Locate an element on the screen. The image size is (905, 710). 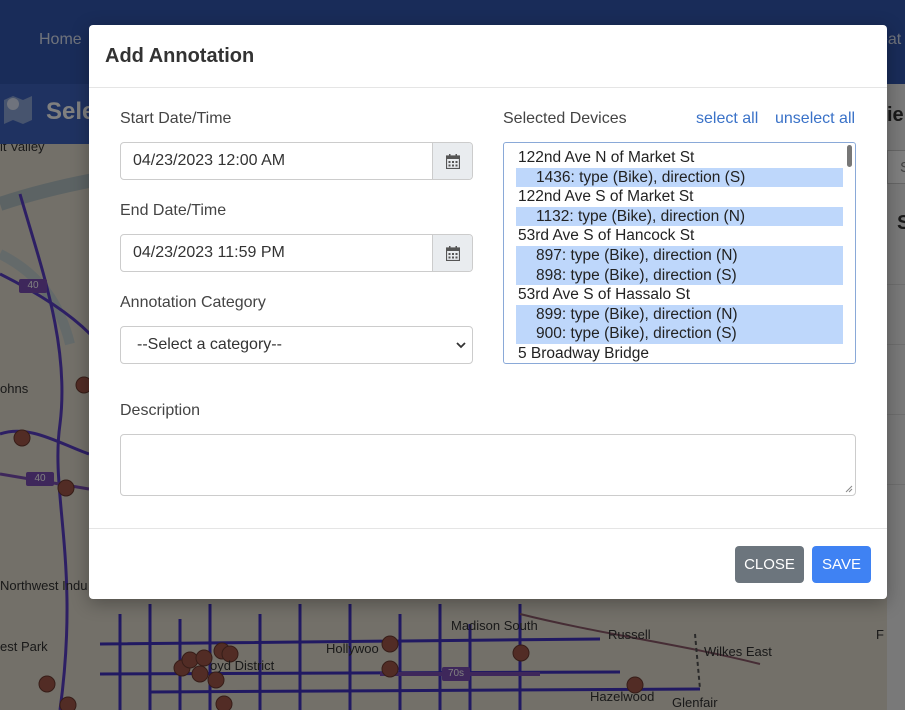
end-datetime-label: End Date/Time is located at coordinates (173, 210).